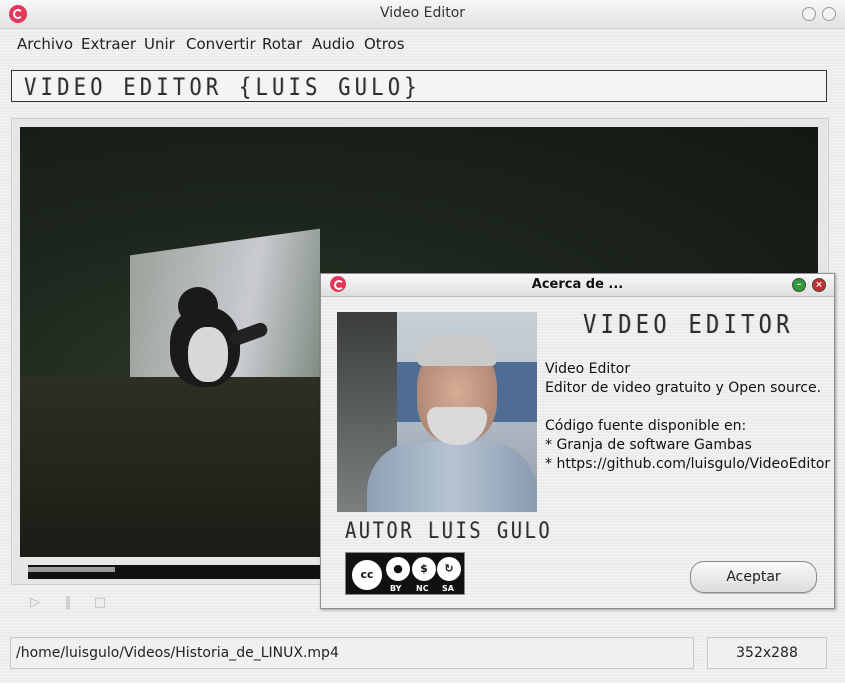  What do you see at coordinates (222, 87) in the screenshot?
I see `banner-text: VIDEO EDITOR {LUIS GULO}` at bounding box center [222, 87].